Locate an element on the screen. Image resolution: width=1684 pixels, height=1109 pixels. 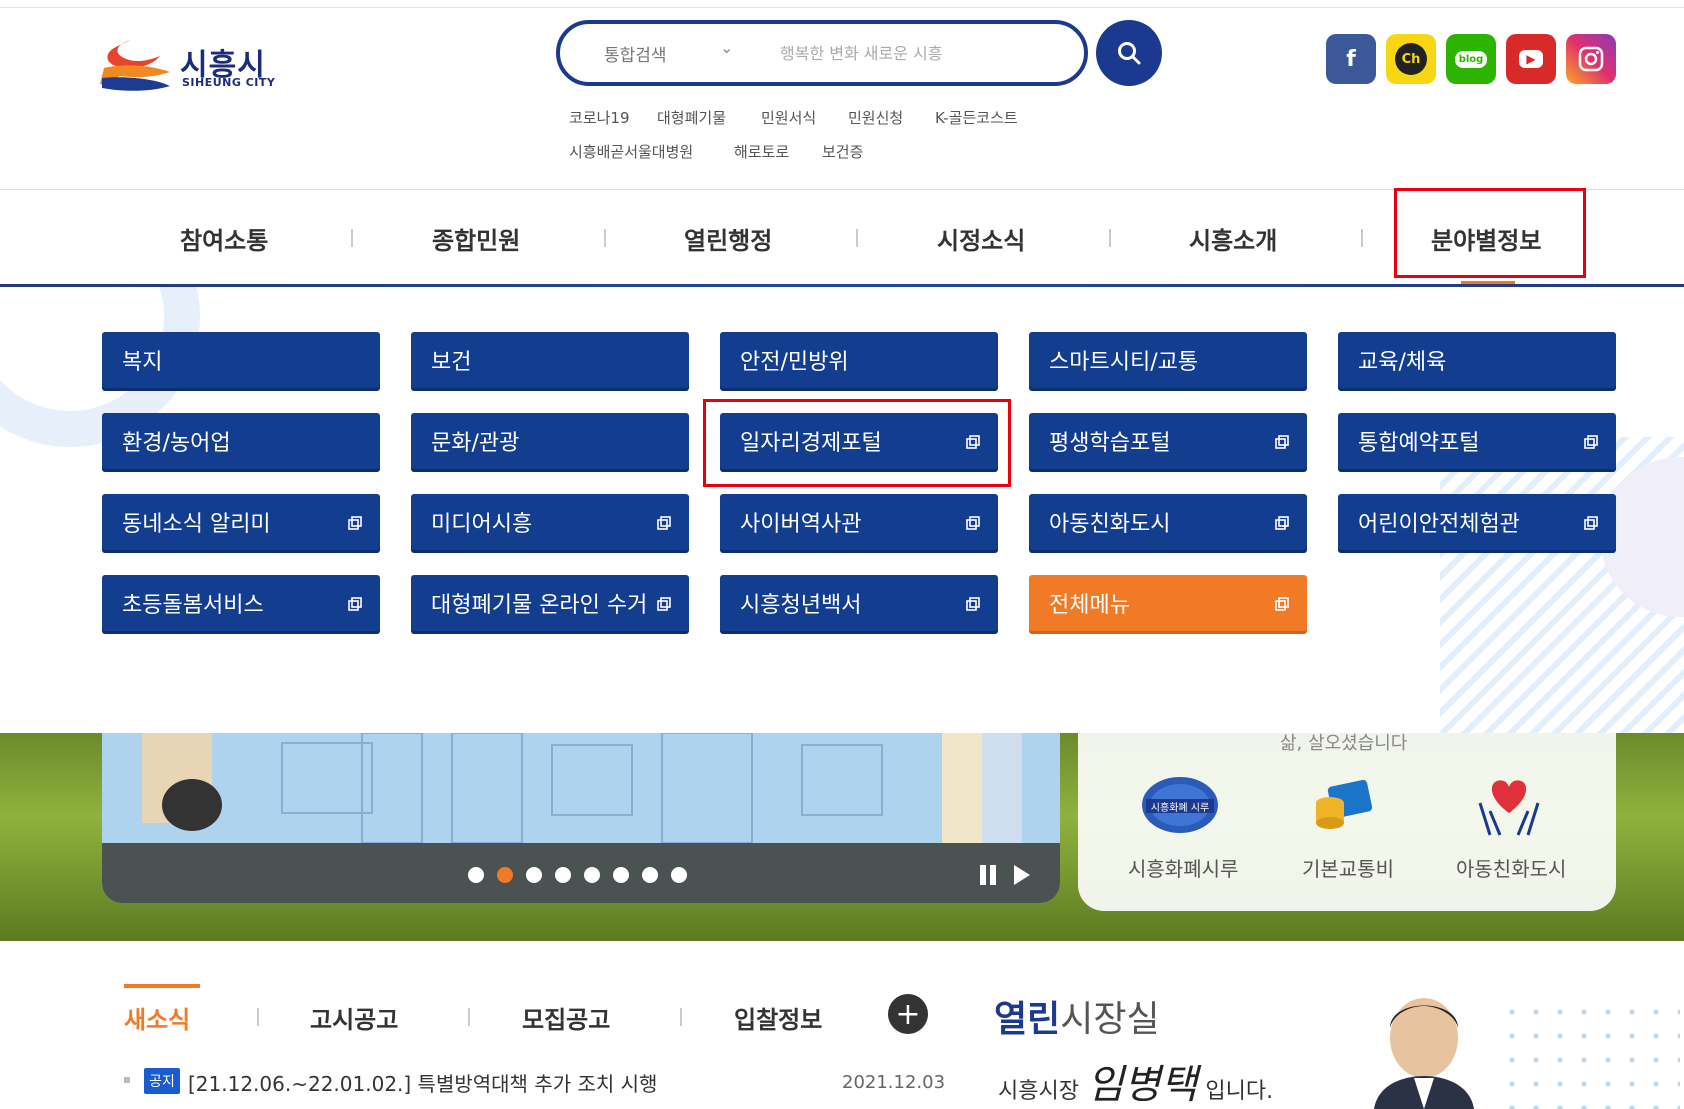
keyword-link: 보건증 is located at coordinates (842, 151).